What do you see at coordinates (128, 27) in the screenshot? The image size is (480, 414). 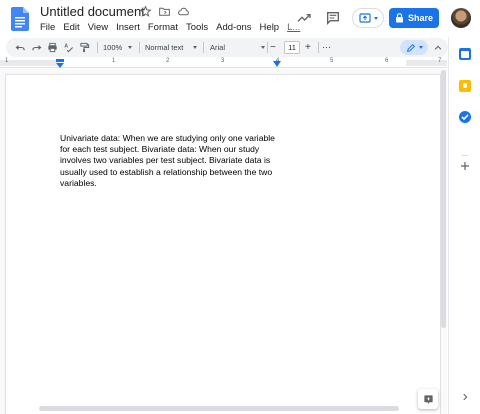 I see `menu-insert: Insert` at bounding box center [128, 27].